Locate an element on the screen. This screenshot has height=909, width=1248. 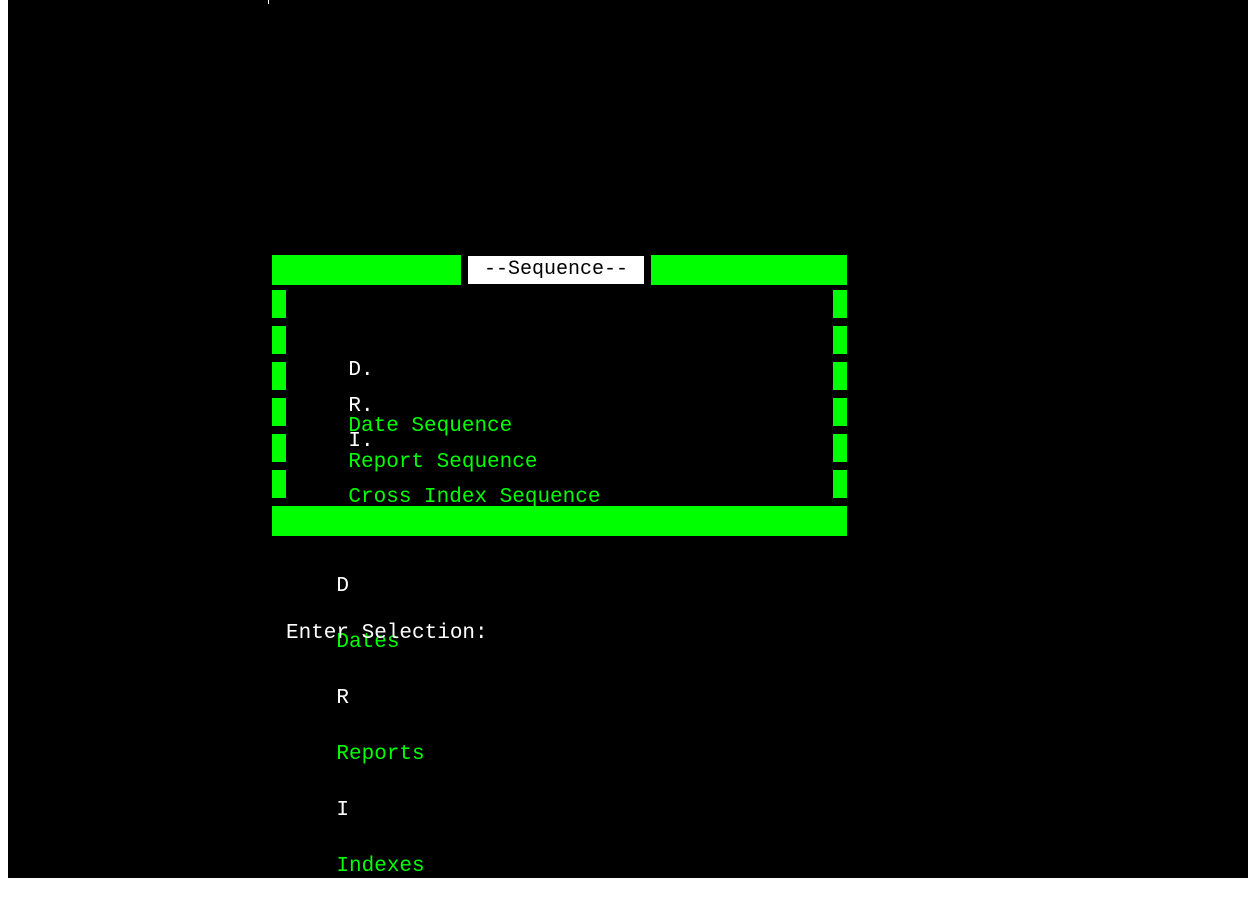
hint-label: Reports is located at coordinates (380, 754).